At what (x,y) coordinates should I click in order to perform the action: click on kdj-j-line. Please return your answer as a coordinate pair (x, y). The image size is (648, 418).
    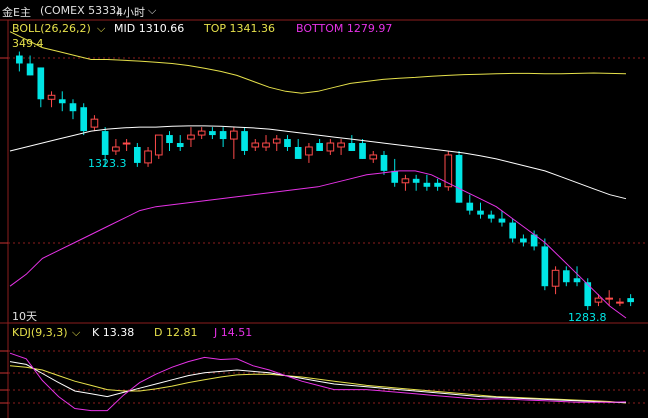
    Looking at the image, I should click on (318, 382).